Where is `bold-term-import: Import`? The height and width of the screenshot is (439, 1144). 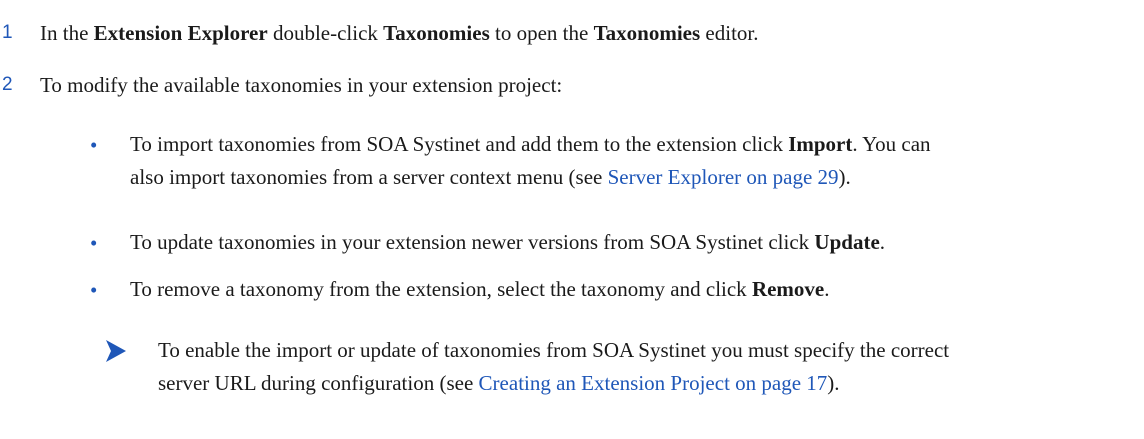
bold-term-import: Import is located at coordinates (820, 144).